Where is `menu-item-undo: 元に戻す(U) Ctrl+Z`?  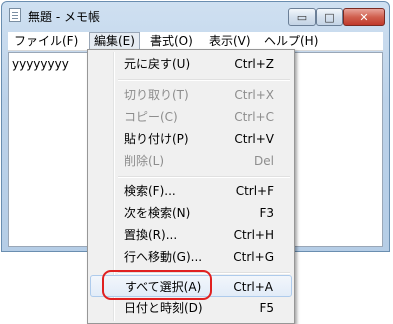
menu-item-undo: 元に戻す(U) Ctrl+Z is located at coordinates (191, 64).